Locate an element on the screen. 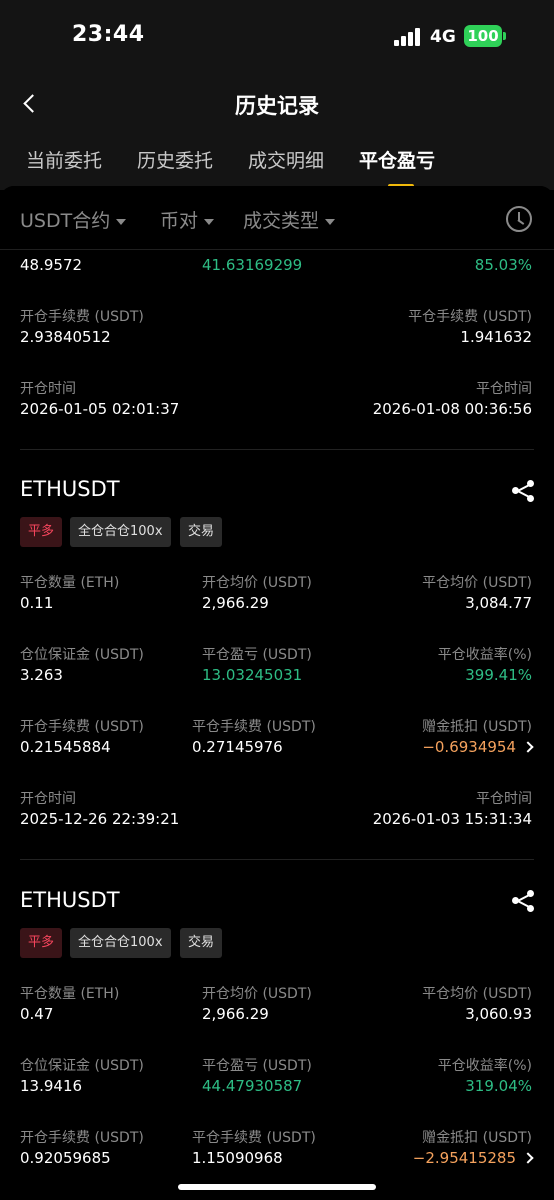  close-qty-value: 0.47 is located at coordinates (37, 1014).